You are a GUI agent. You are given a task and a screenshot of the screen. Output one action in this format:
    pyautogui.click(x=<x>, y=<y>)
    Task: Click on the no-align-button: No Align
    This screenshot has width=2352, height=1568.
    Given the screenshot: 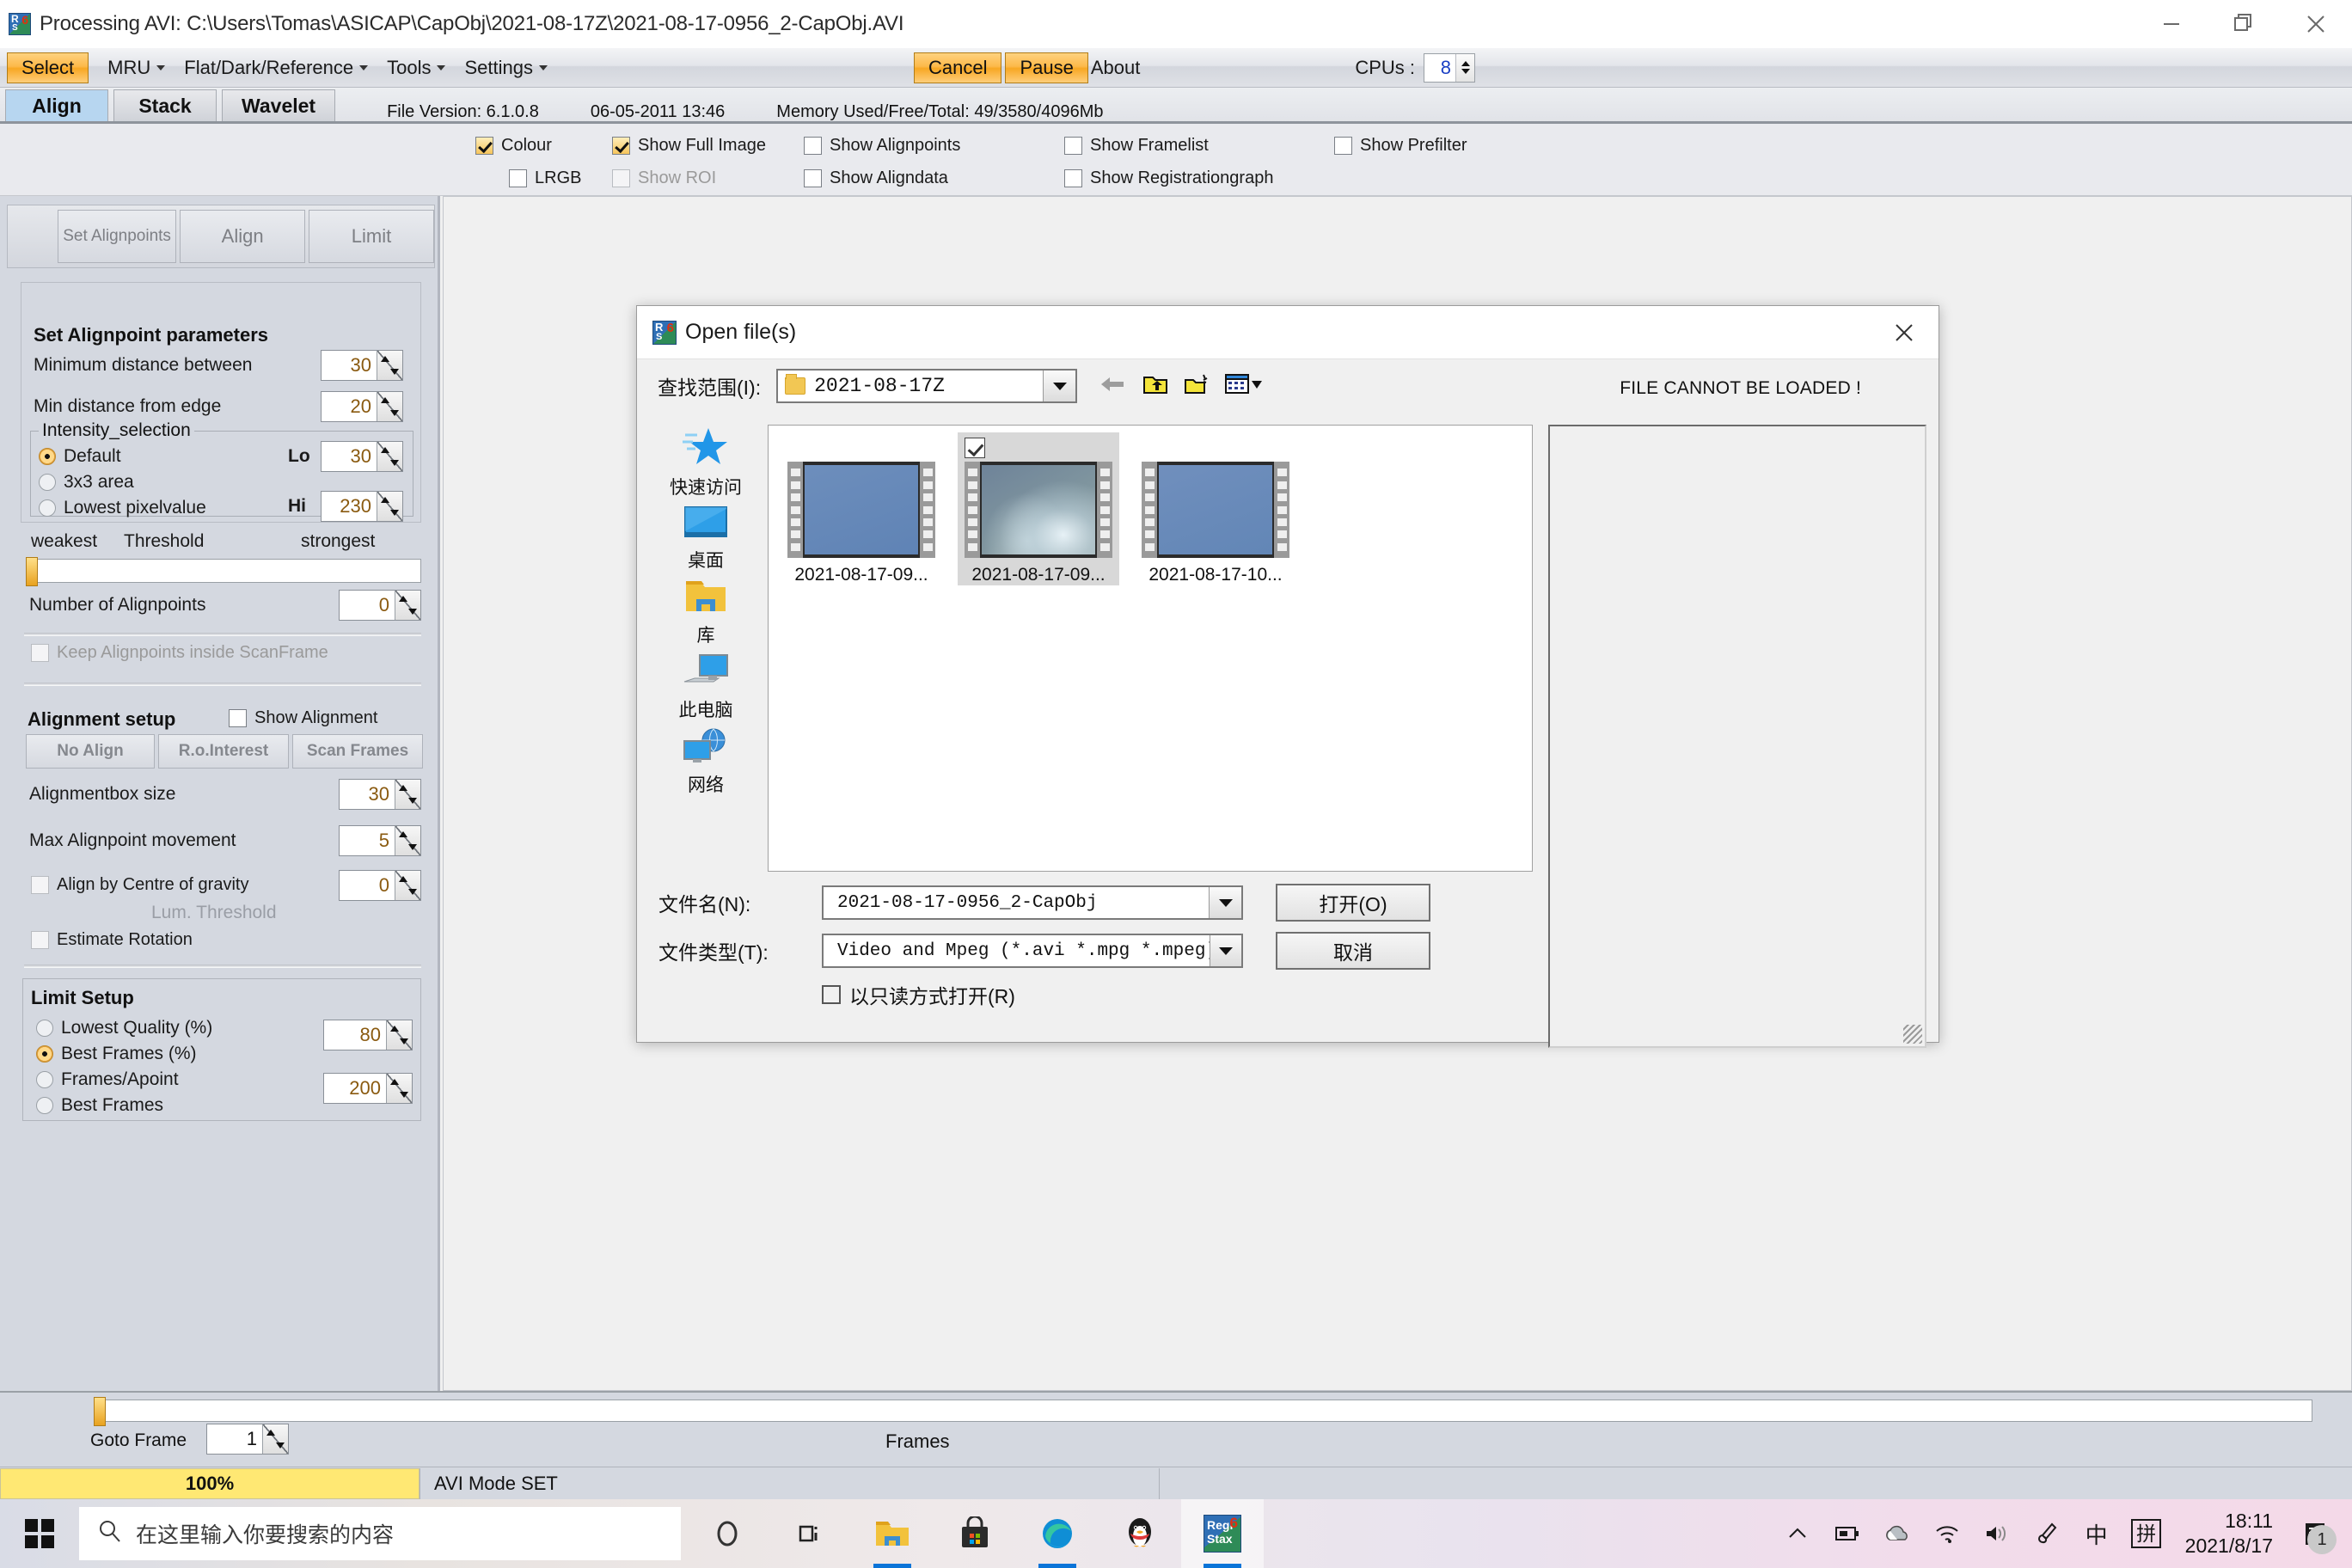 What is the action you would take?
    pyautogui.click(x=90, y=751)
    